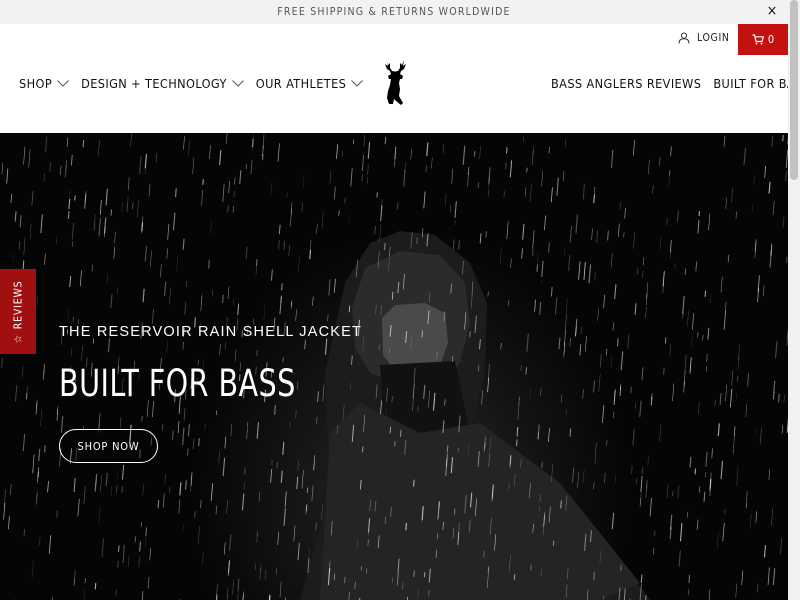 The height and width of the screenshot is (600, 800). I want to click on user-icon, so click(684, 38).